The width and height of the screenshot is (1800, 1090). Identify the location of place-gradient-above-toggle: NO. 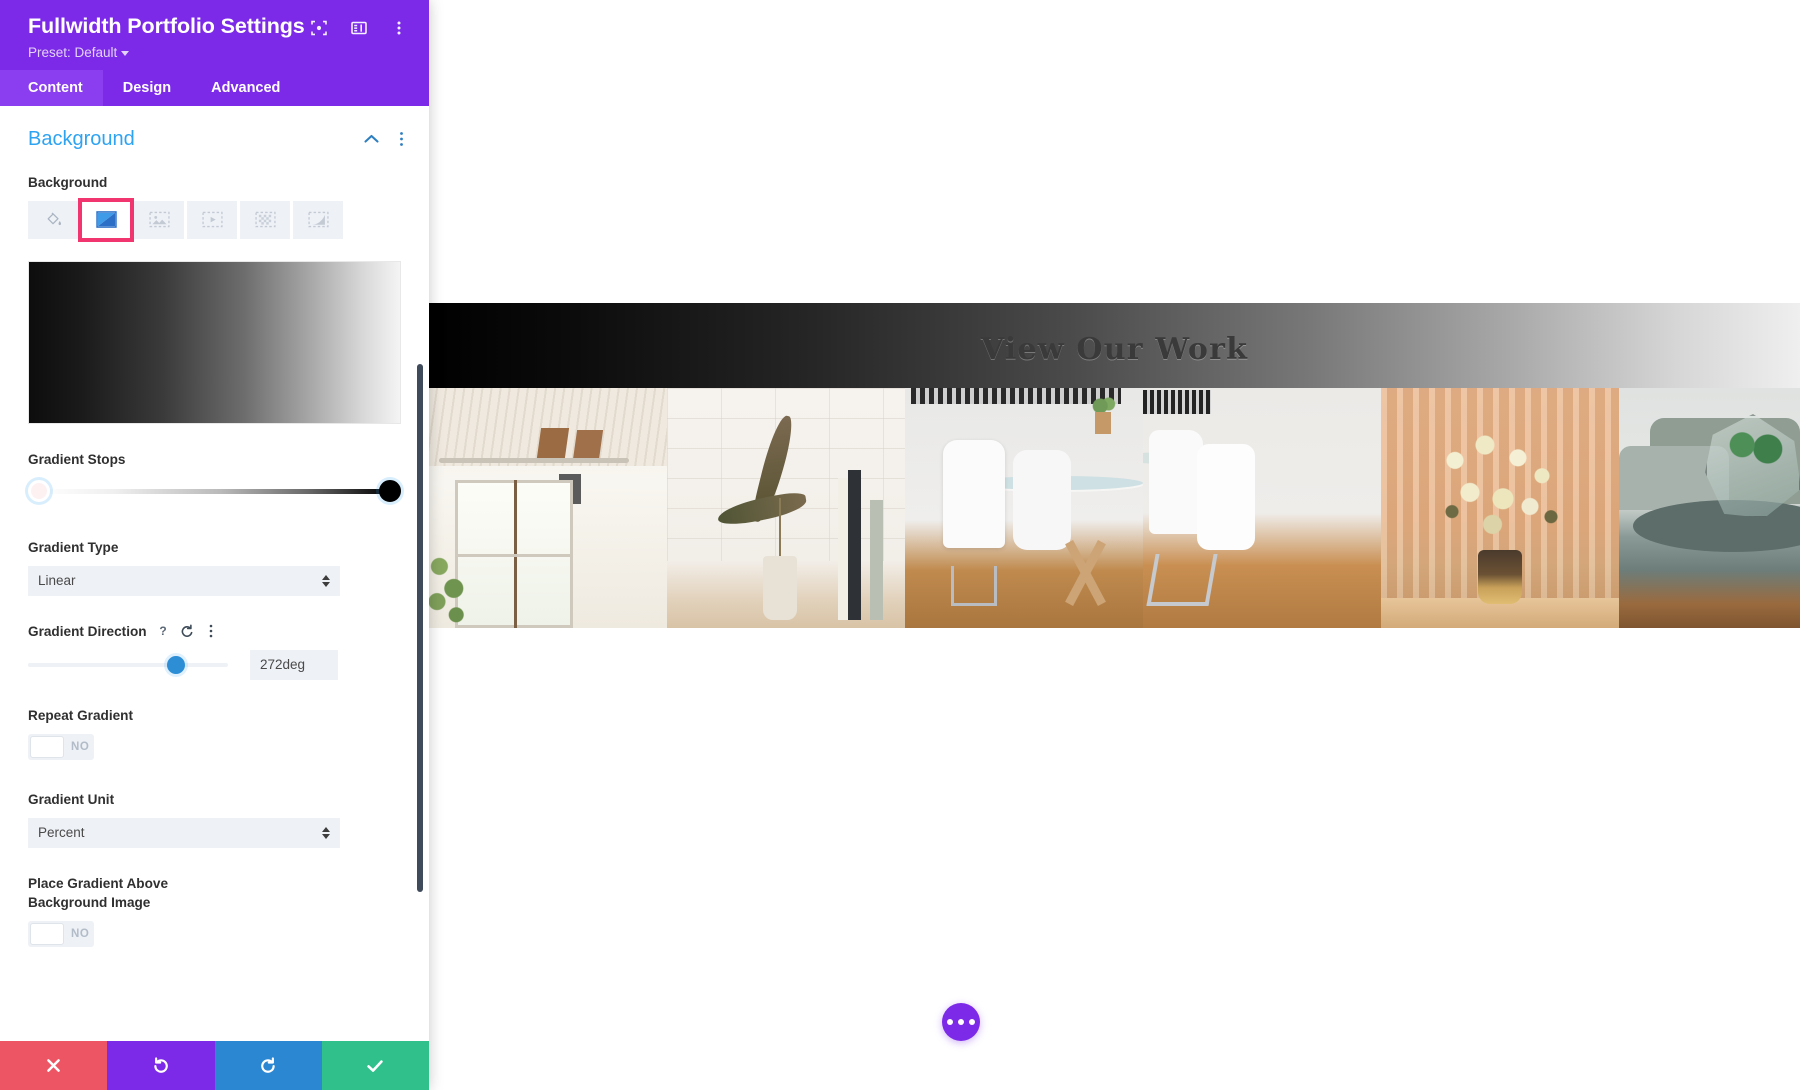
(61, 933).